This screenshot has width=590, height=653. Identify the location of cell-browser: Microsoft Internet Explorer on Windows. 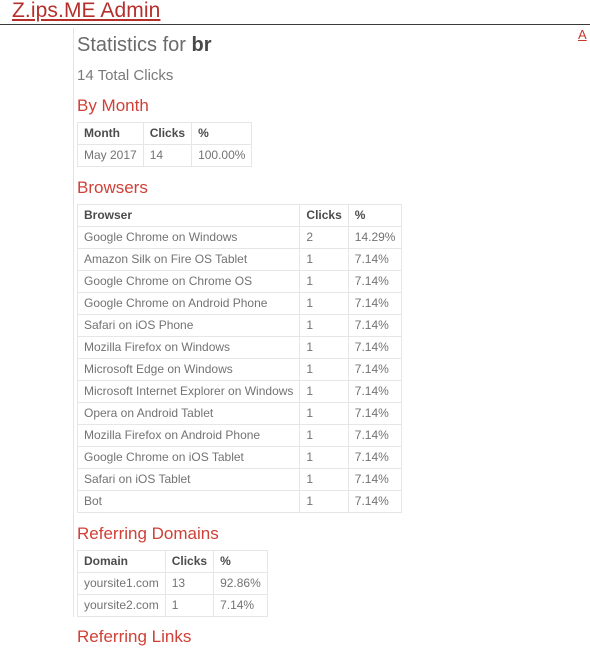
(188, 391).